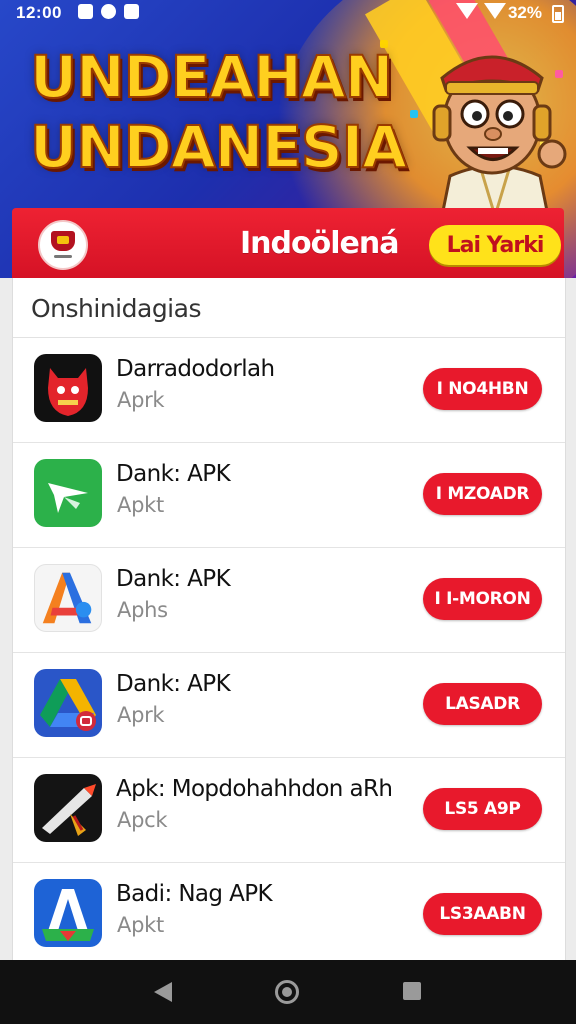 Image resolution: width=576 pixels, height=1024 pixels. I want to click on list-item: Dank: APK Apkt I MZOADR, so click(289, 495).